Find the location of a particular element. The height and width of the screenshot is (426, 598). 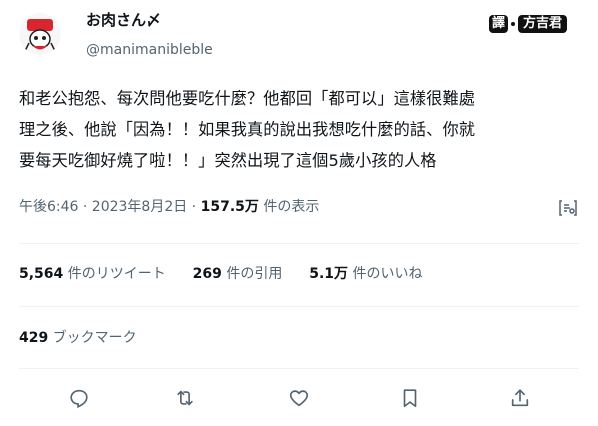

share-icon is located at coordinates (520, 398).